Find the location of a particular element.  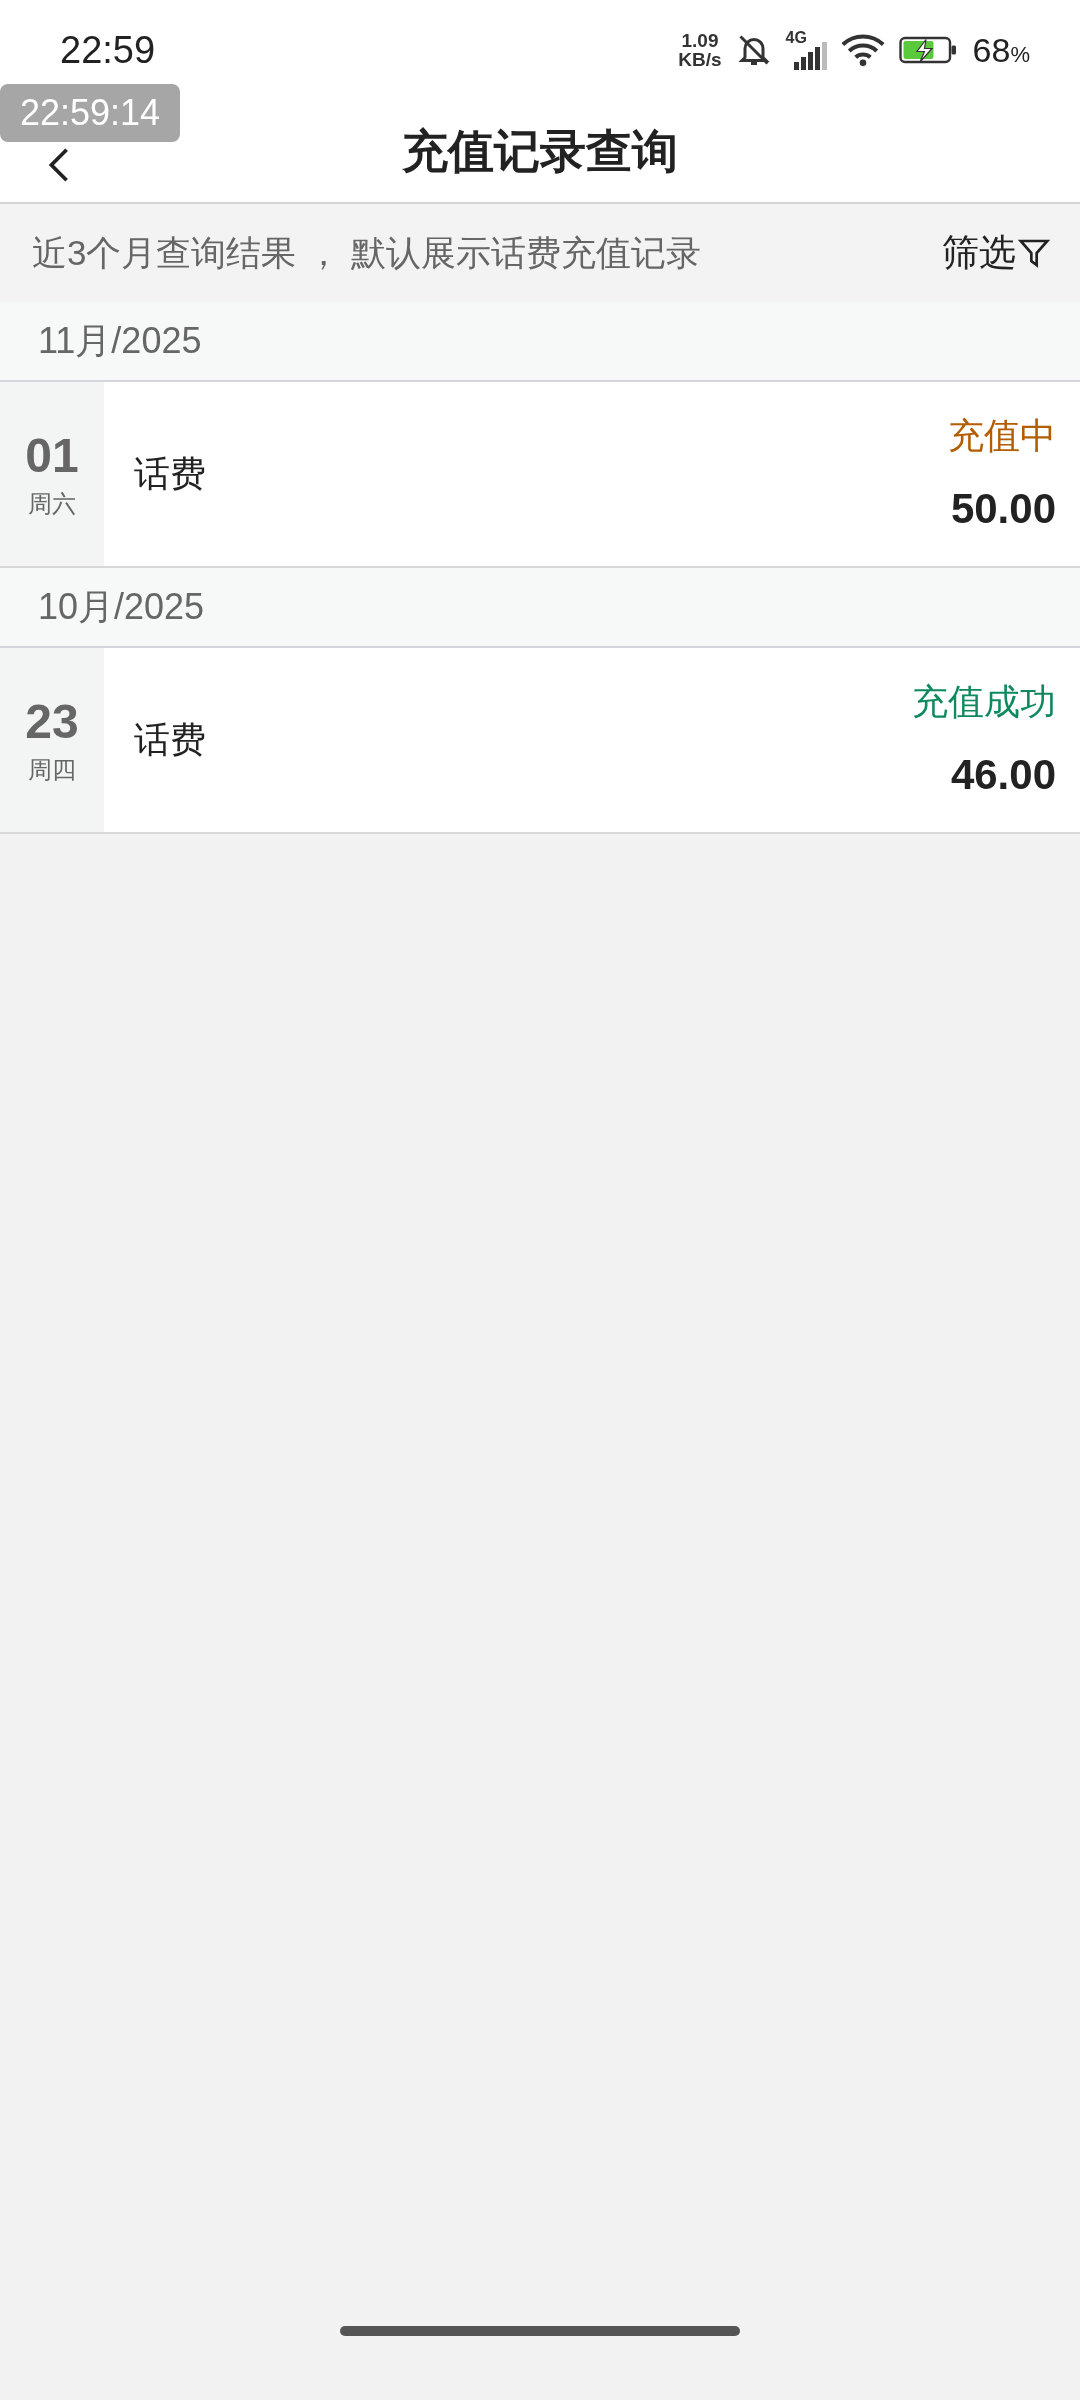

record-row: 01 周六 话费 充值中 50.00 is located at coordinates (540, 475).